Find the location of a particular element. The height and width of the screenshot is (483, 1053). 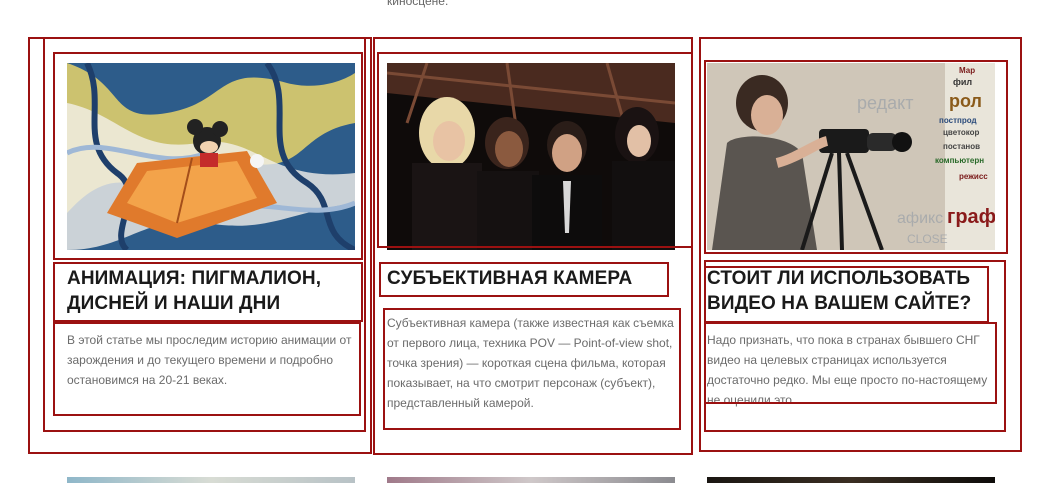

svg-text: афикс is located at coordinates (920, 218).